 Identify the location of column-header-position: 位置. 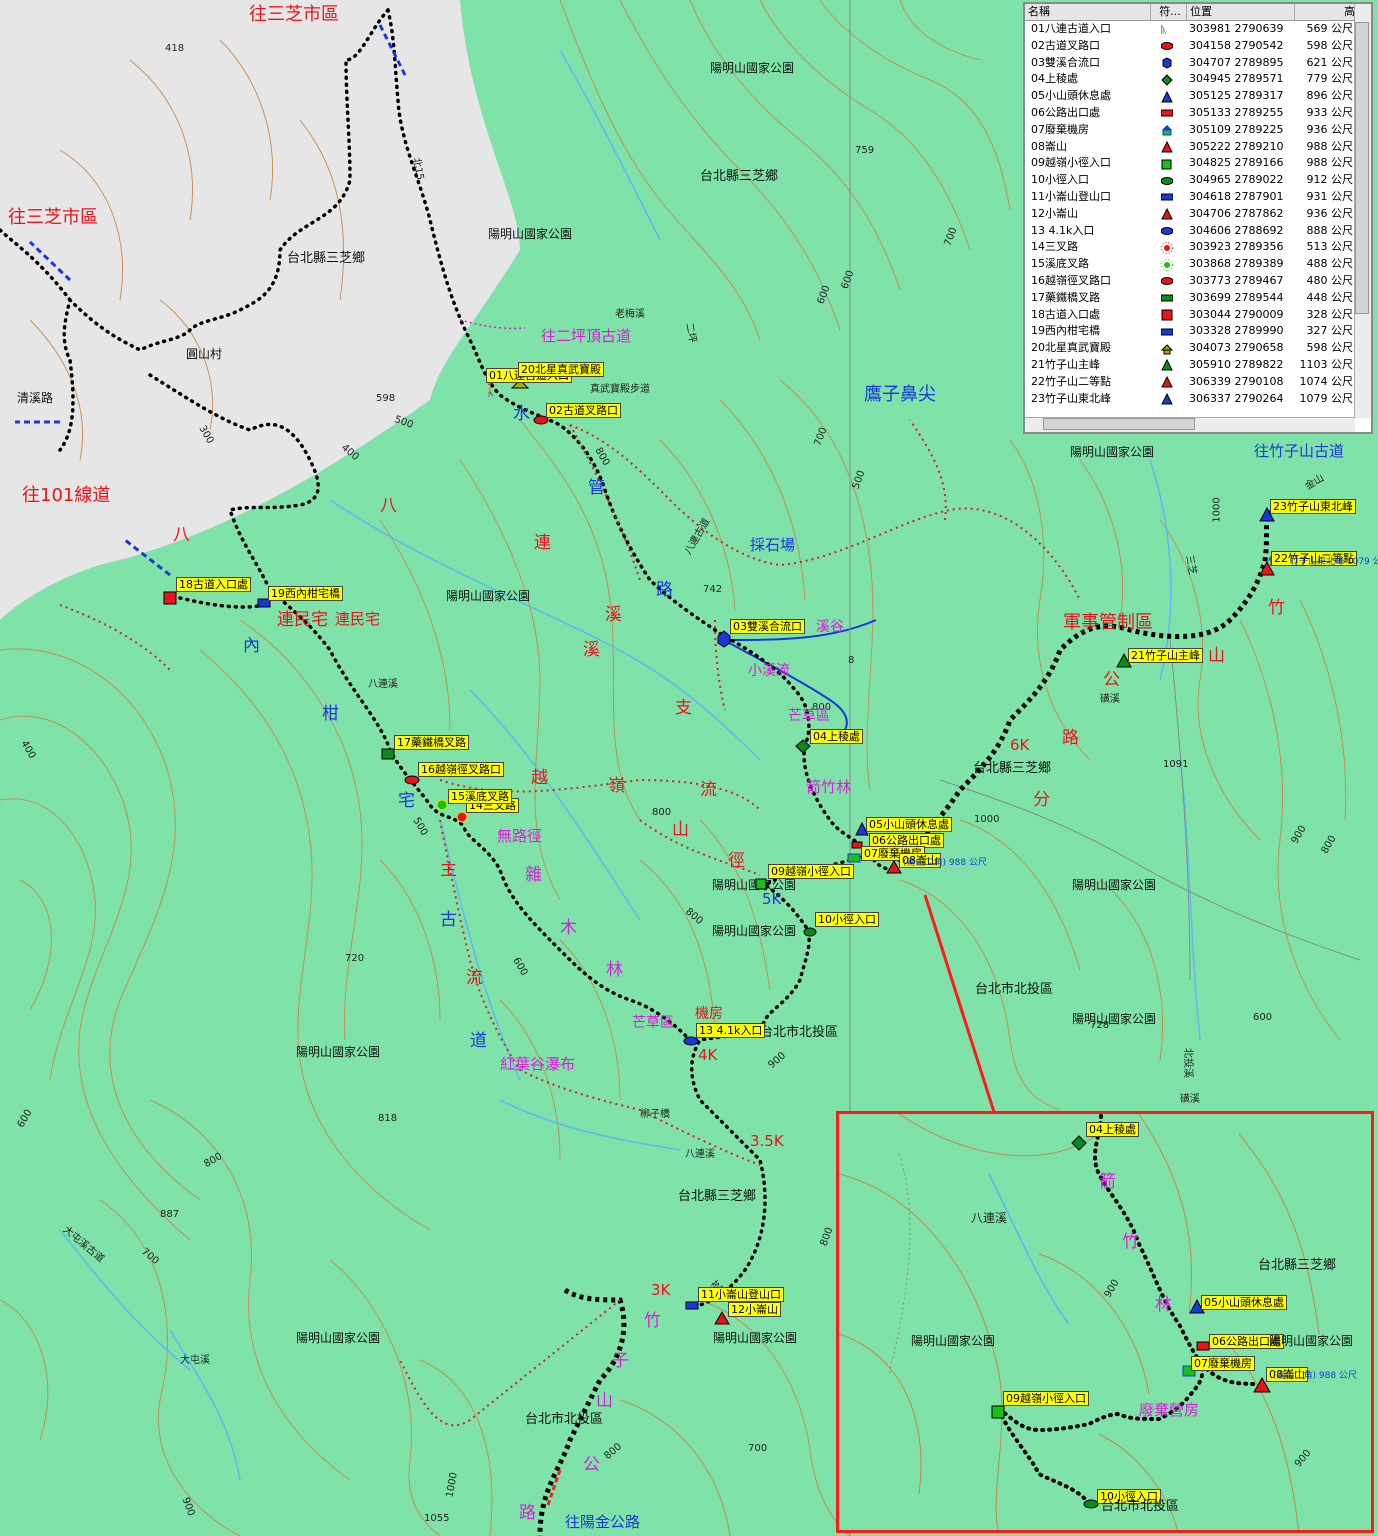
(1241, 12).